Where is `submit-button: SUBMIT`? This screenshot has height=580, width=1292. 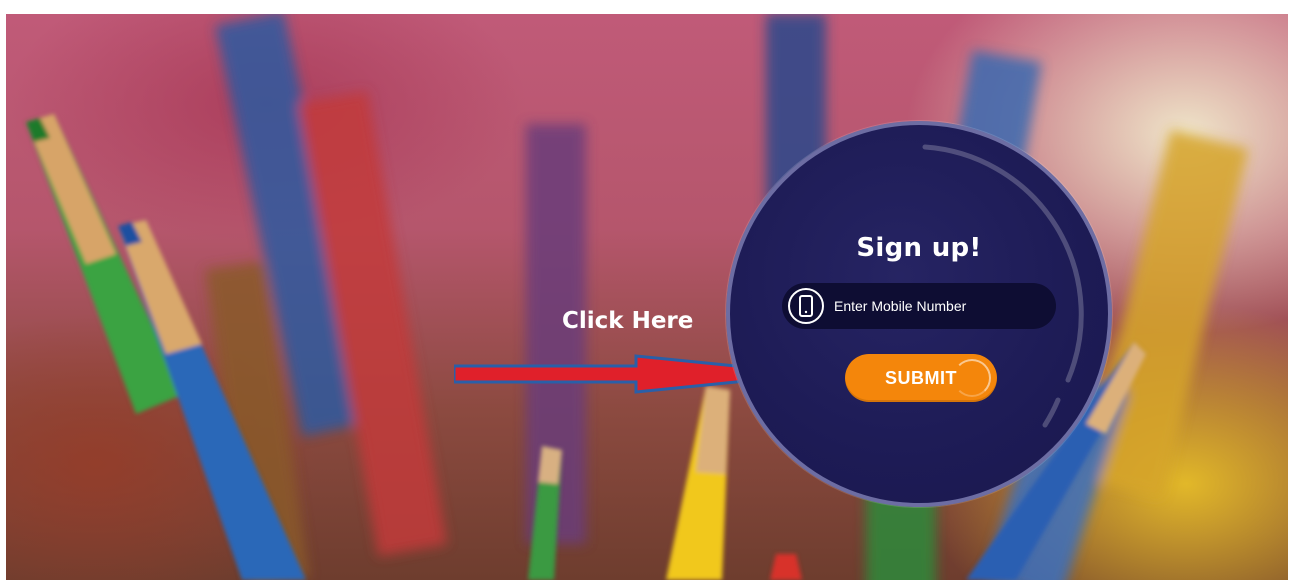 submit-button: SUBMIT is located at coordinates (921, 378).